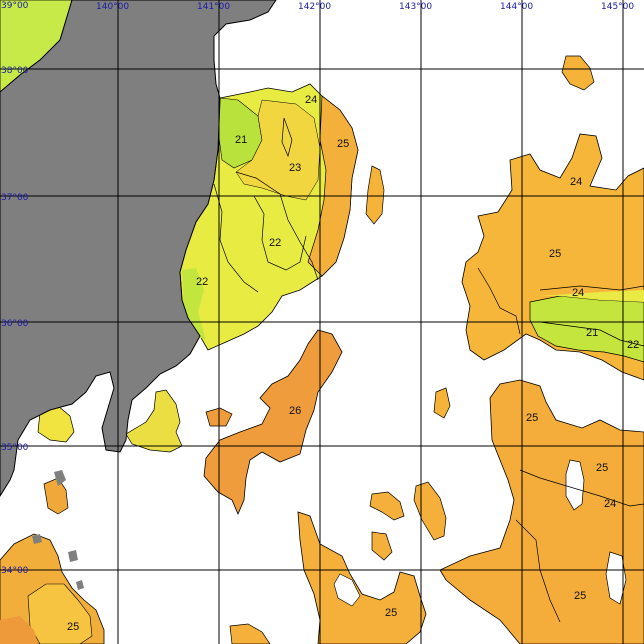 This screenshot has height=644, width=644. Describe the element at coordinates (375, 195) in the screenshot. I see `sst-blob-small-east` at that location.